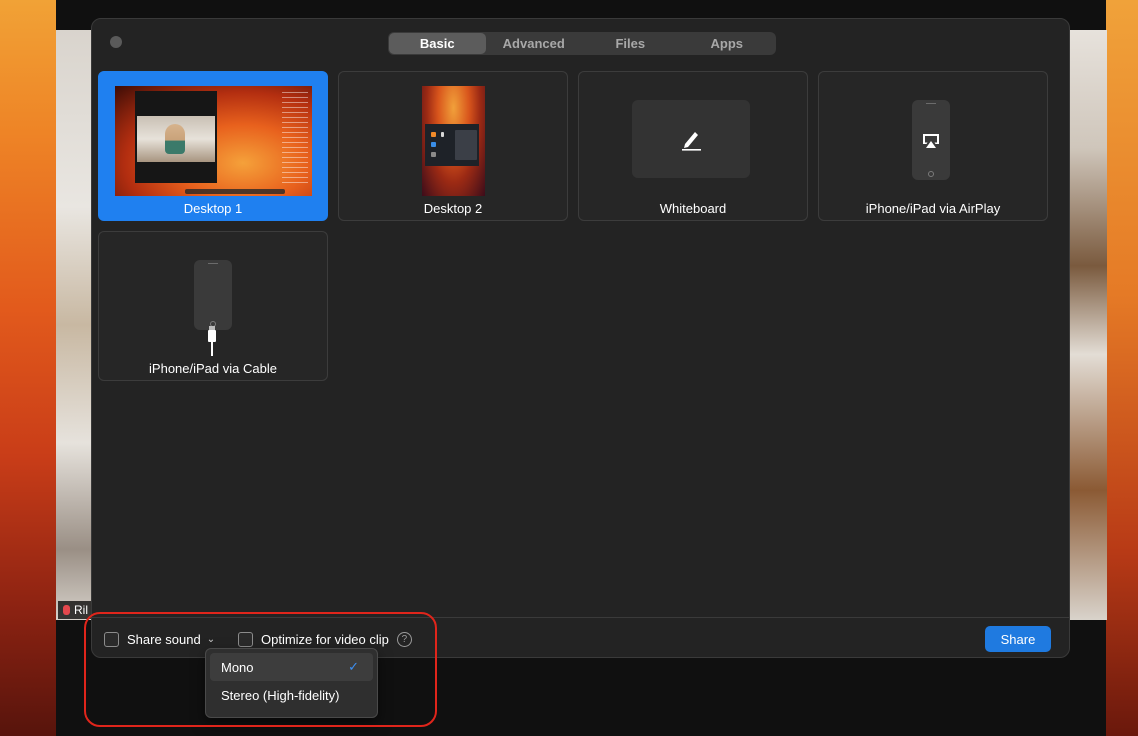 The image size is (1138, 736). Describe the element at coordinates (453, 208) in the screenshot. I see `source-label: Desktop 2` at that location.